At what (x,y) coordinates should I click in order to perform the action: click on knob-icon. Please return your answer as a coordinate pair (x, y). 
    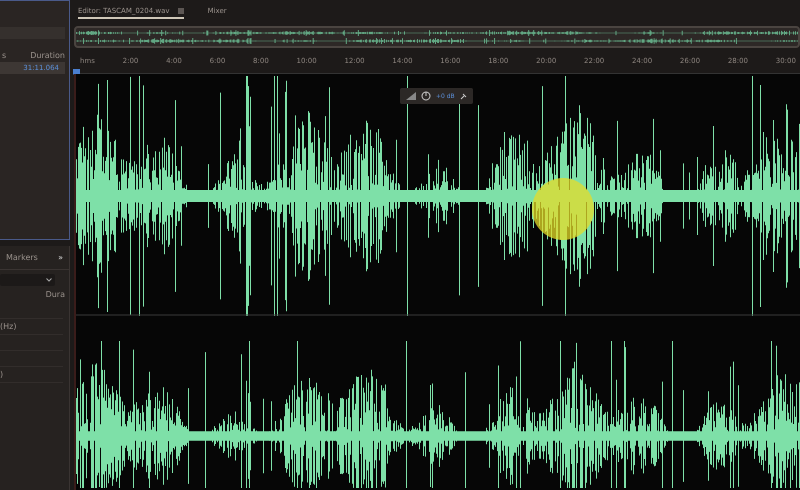
    Looking at the image, I should click on (426, 96).